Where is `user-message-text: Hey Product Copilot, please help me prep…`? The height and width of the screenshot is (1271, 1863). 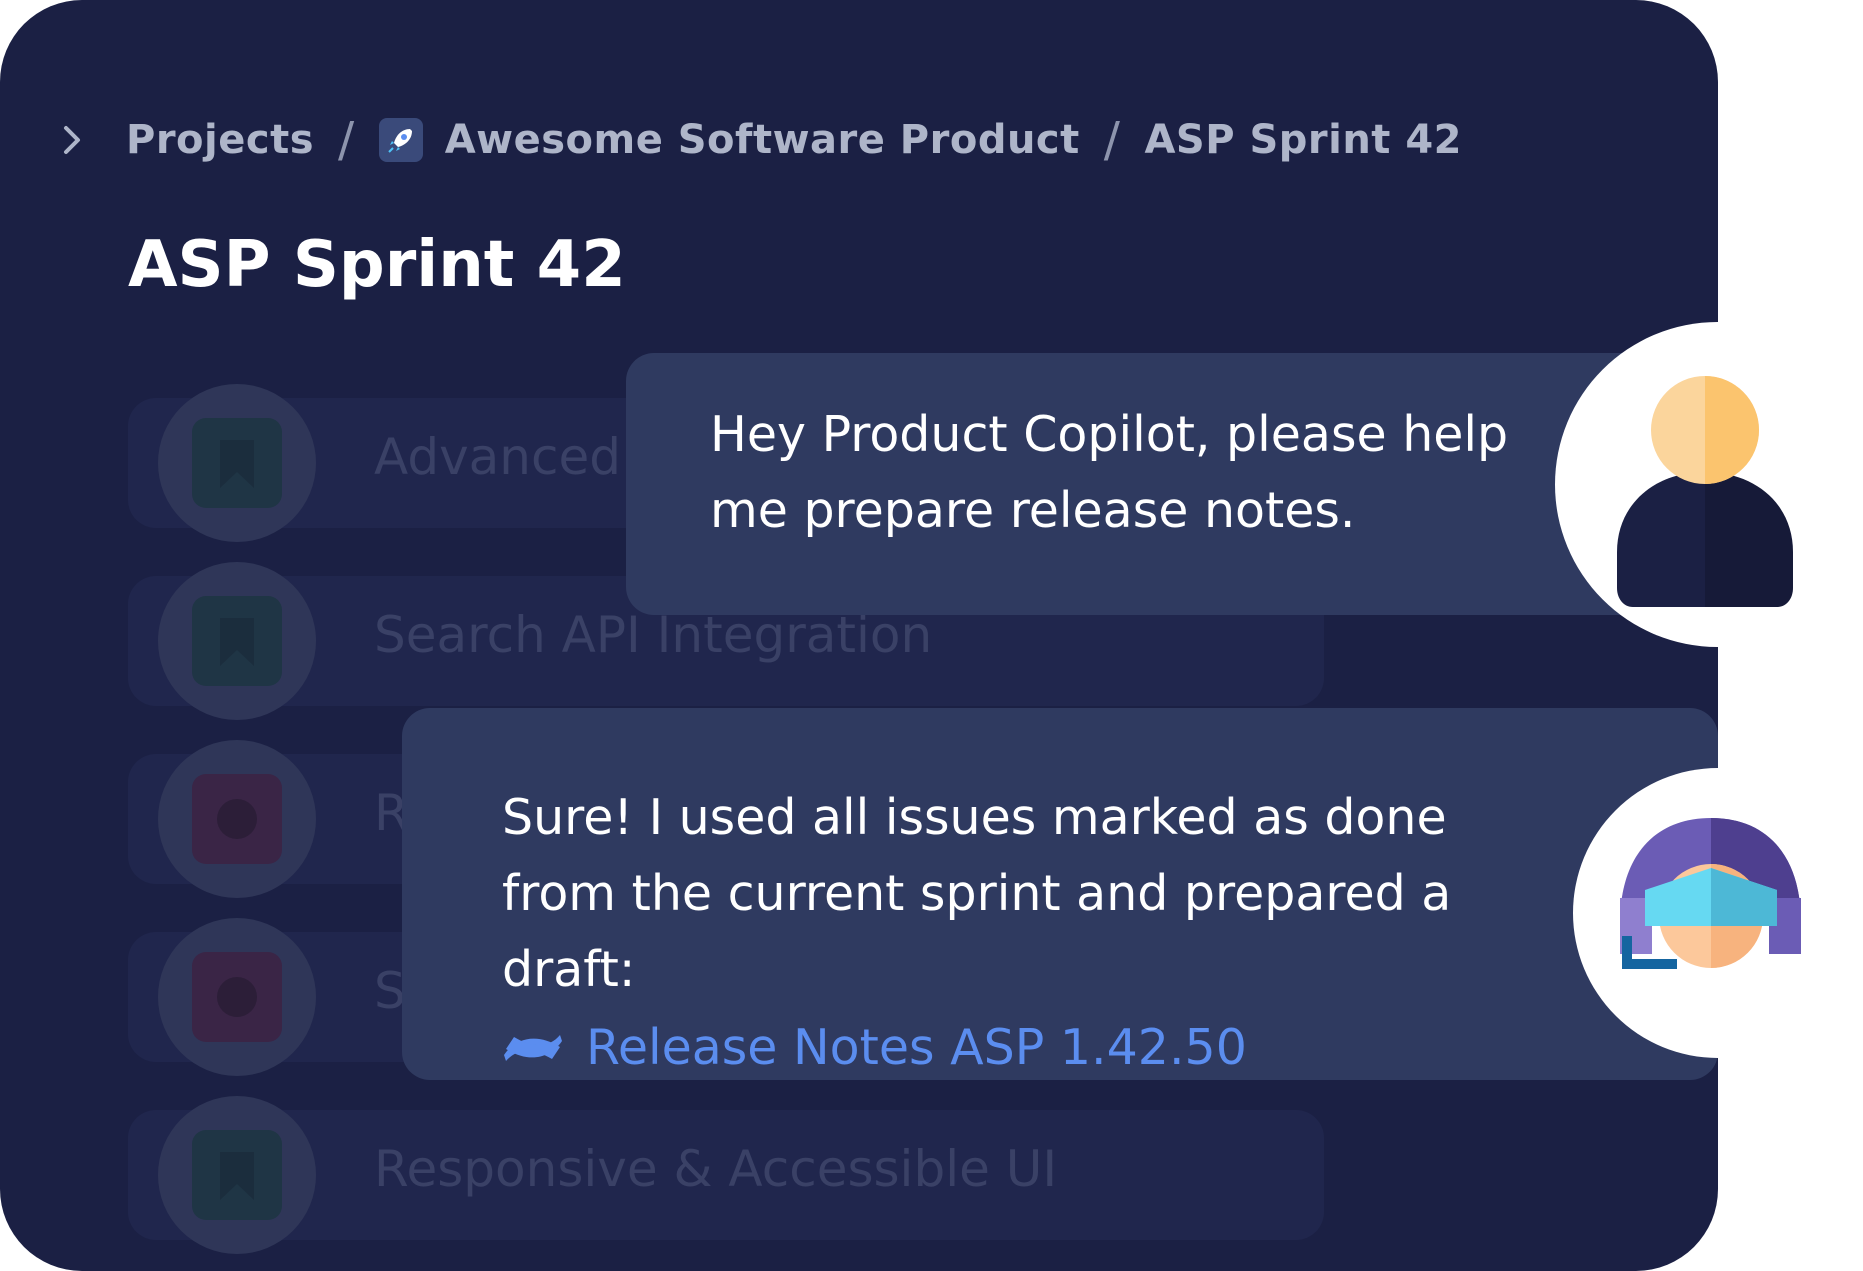 user-message-text: Hey Product Copilot, please help me prep… is located at coordinates (1109, 472).